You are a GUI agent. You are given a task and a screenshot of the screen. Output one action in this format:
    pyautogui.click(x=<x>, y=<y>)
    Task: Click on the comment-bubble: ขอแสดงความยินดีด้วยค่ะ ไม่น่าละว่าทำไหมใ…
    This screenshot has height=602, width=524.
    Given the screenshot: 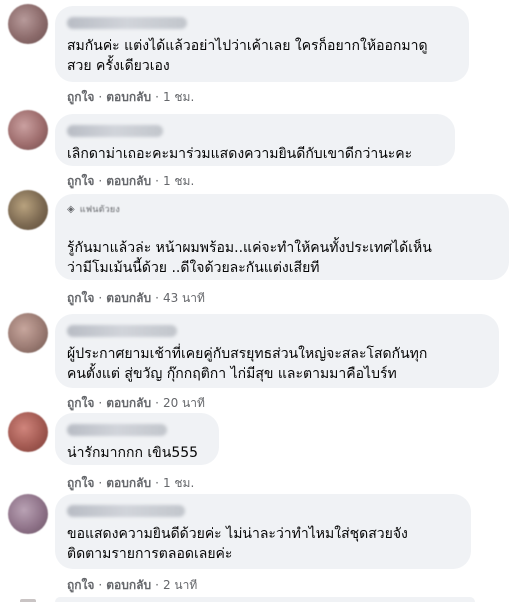 What is the action you would take?
    pyautogui.click(x=263, y=531)
    